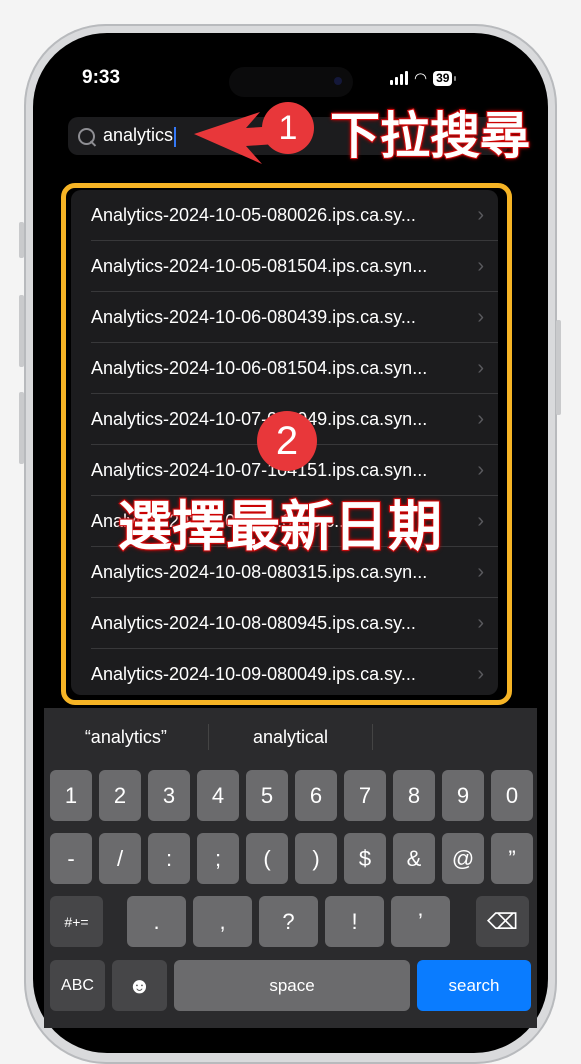 The image size is (581, 1064). What do you see at coordinates (71, 795) in the screenshot?
I see `key: 1` at bounding box center [71, 795].